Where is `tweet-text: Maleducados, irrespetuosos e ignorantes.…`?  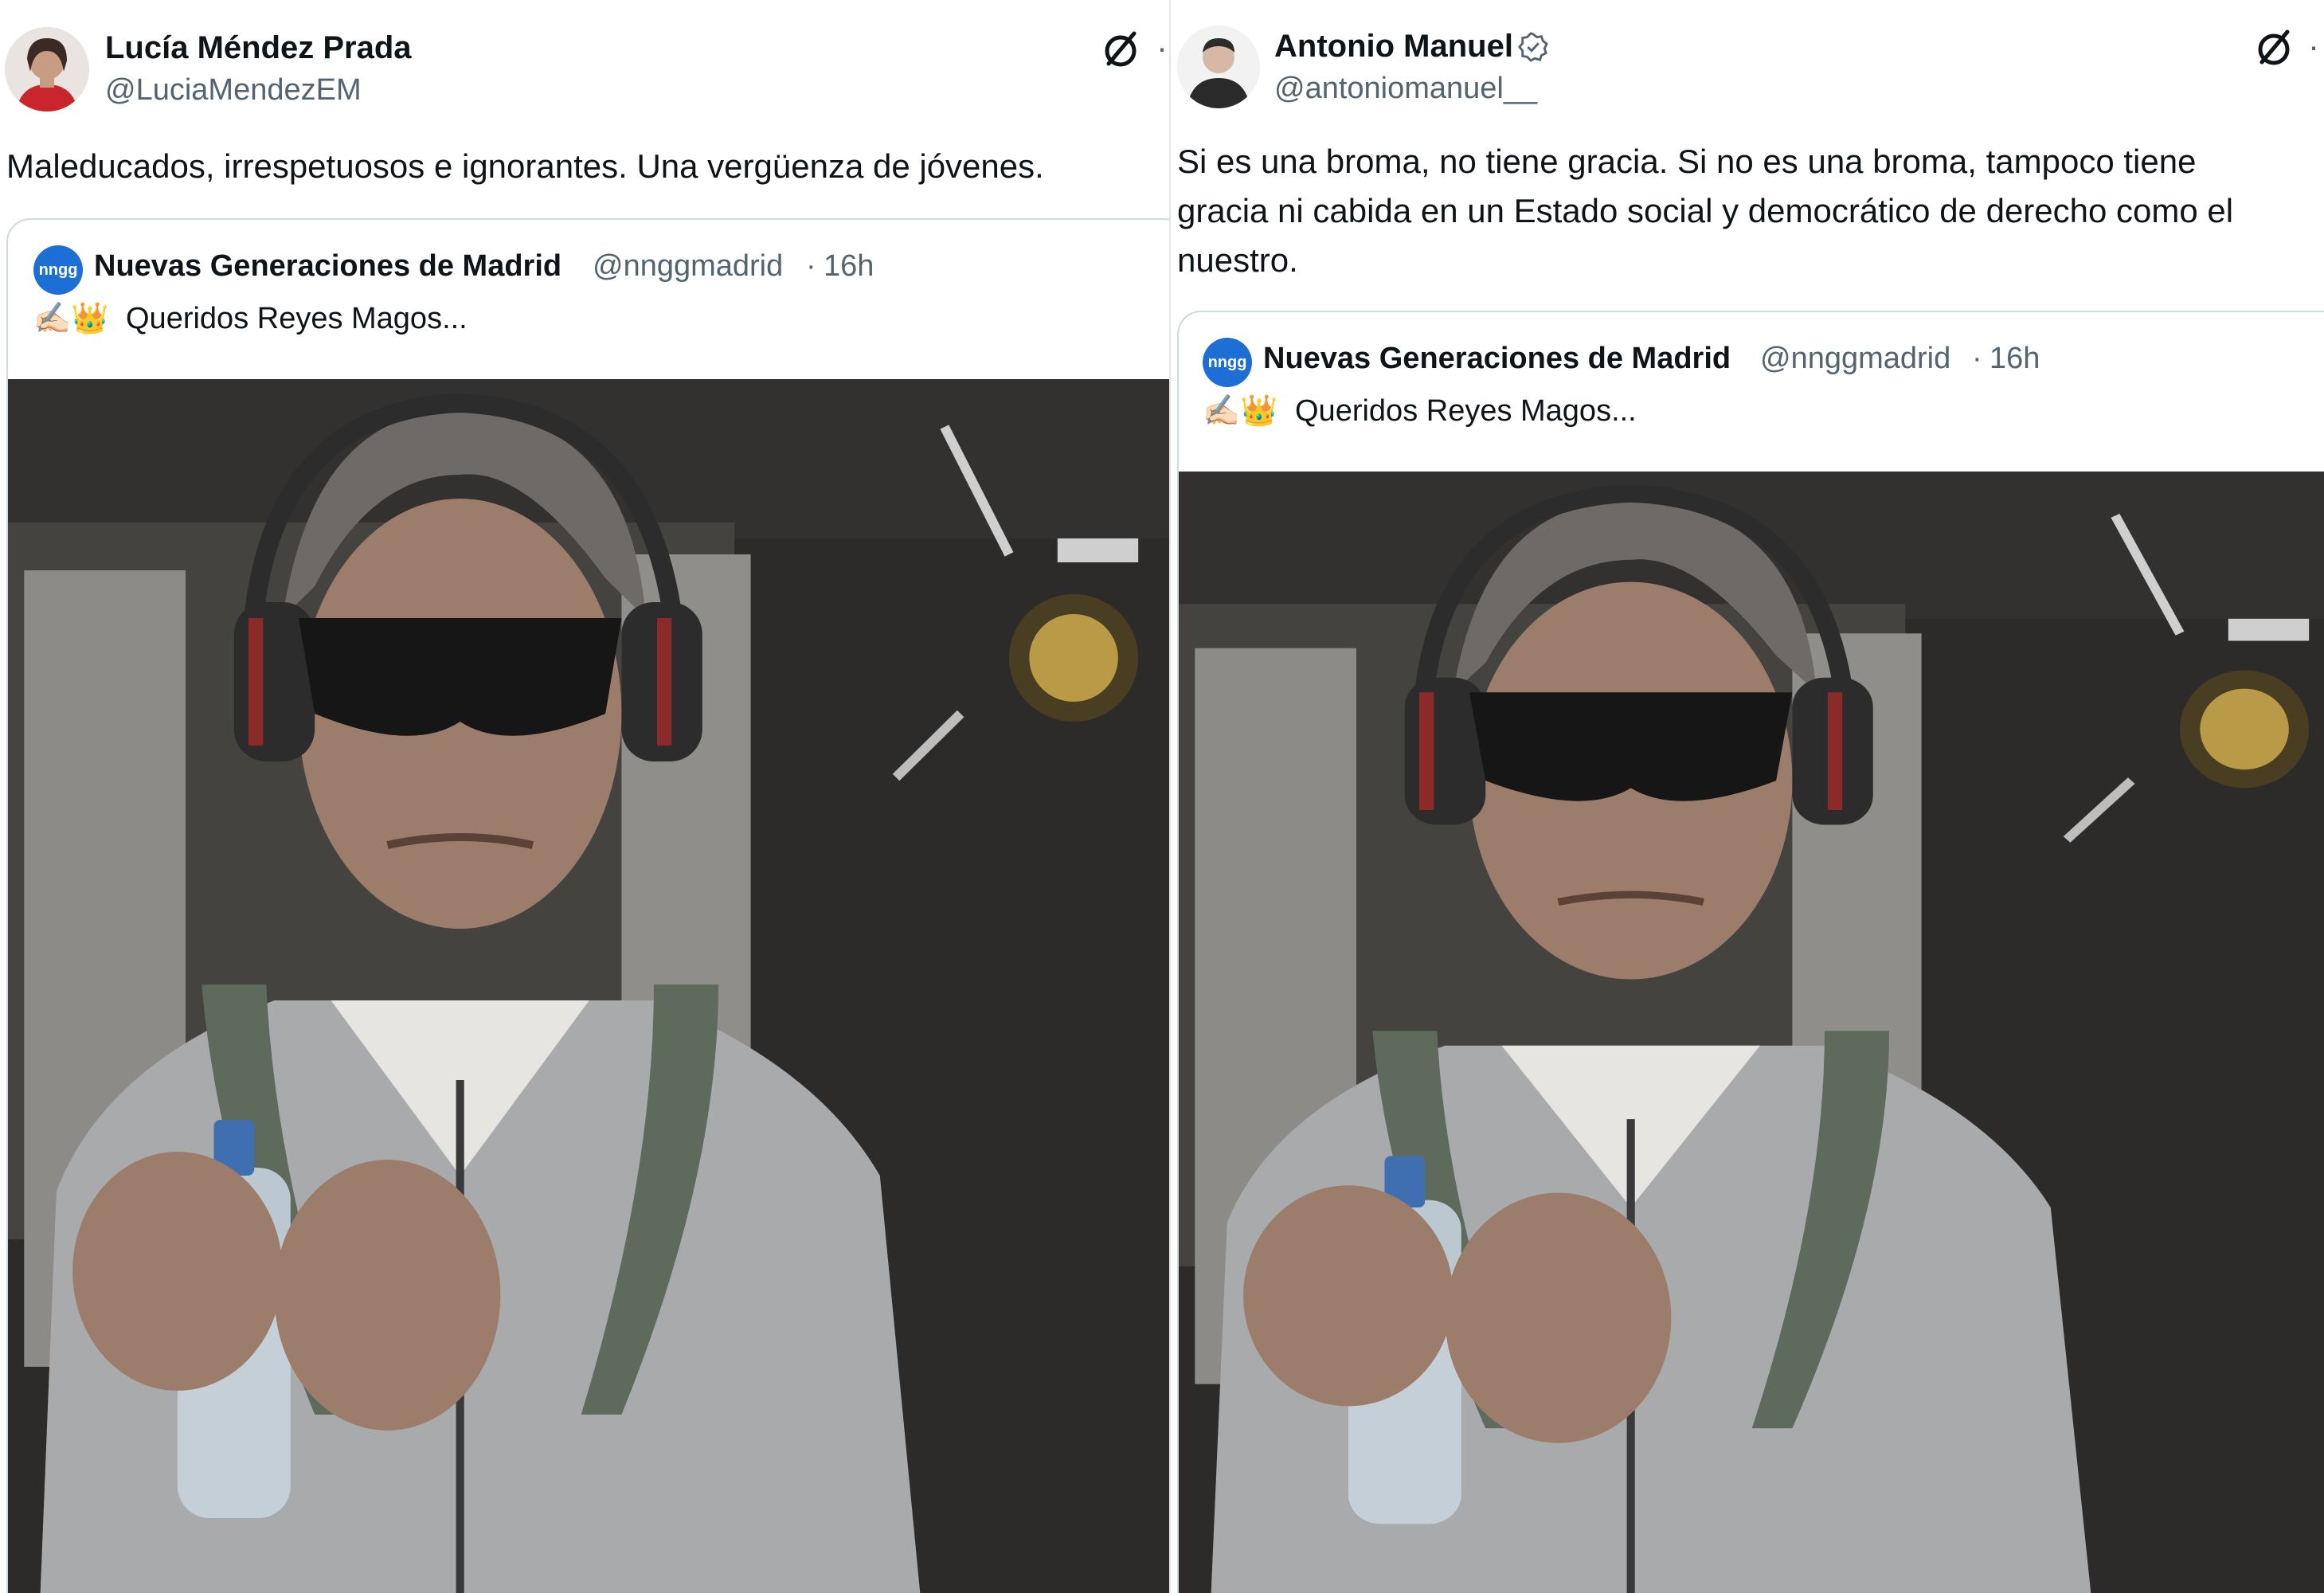 tweet-text: Maleducados, irrespetuosos e ignorantes.… is located at coordinates (525, 166).